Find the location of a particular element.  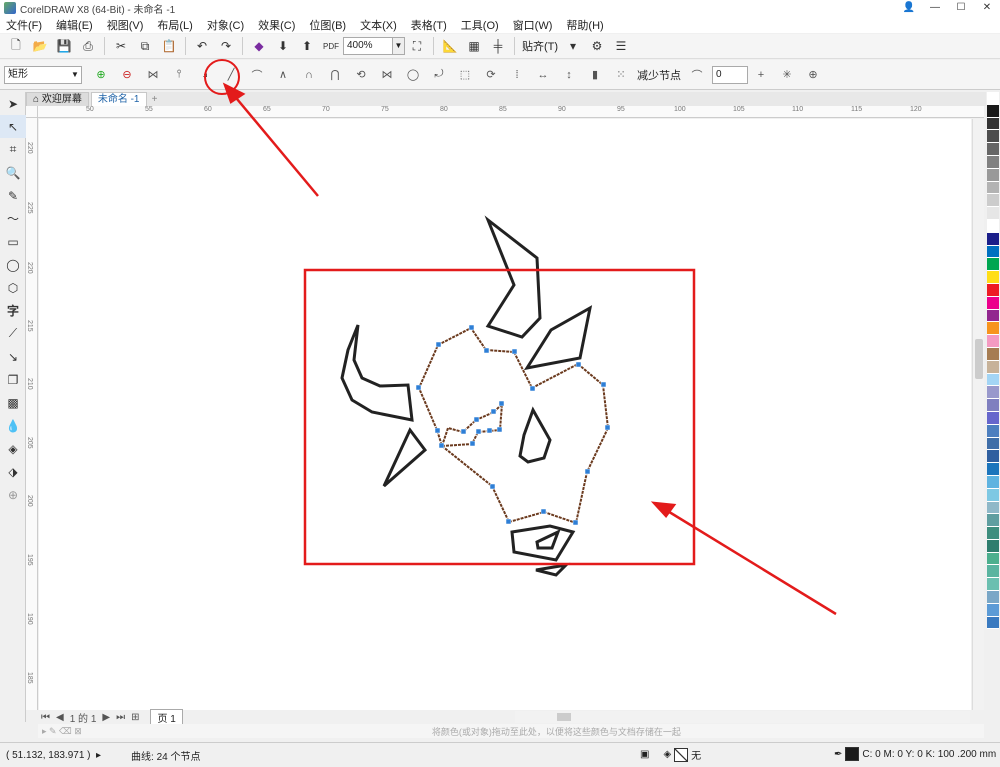

page-tab: 页 1 is located at coordinates (166, 717).